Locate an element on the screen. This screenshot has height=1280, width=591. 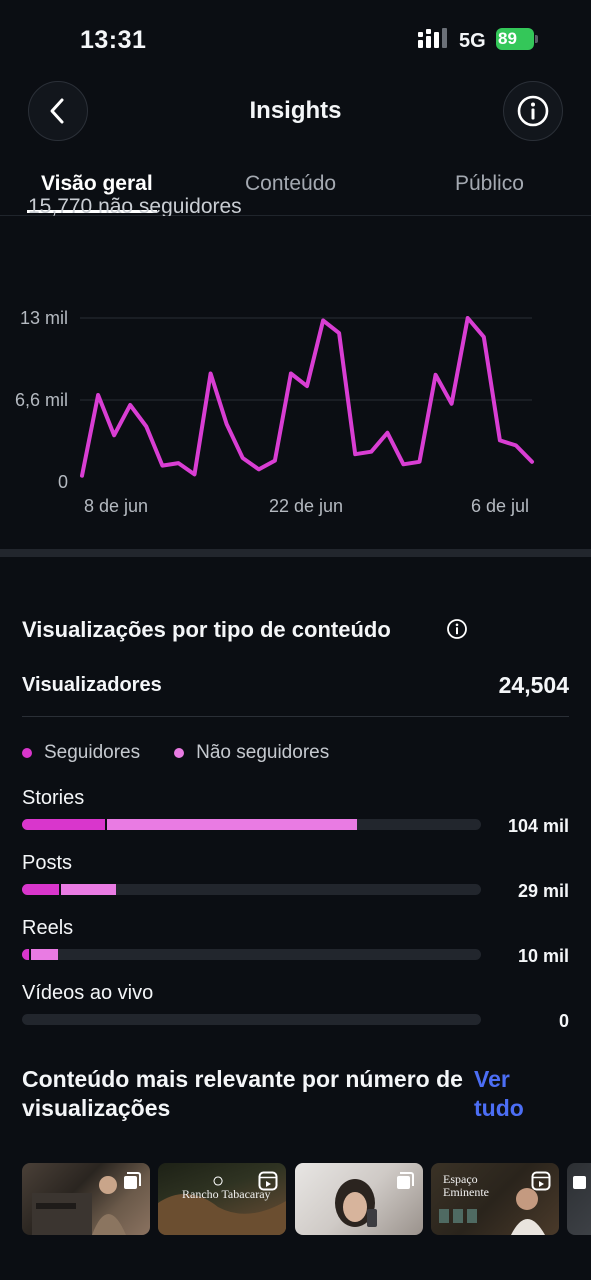
chart-svg: 0 6,6 mil 13 mil 8 de jun 22 de jun 6 de jul is located at coordinates (274, 412).